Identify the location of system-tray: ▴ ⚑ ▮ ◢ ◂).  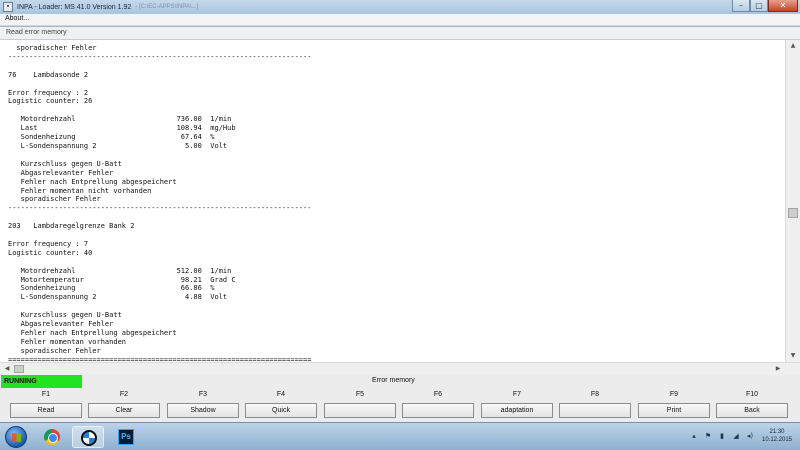
(722, 436).